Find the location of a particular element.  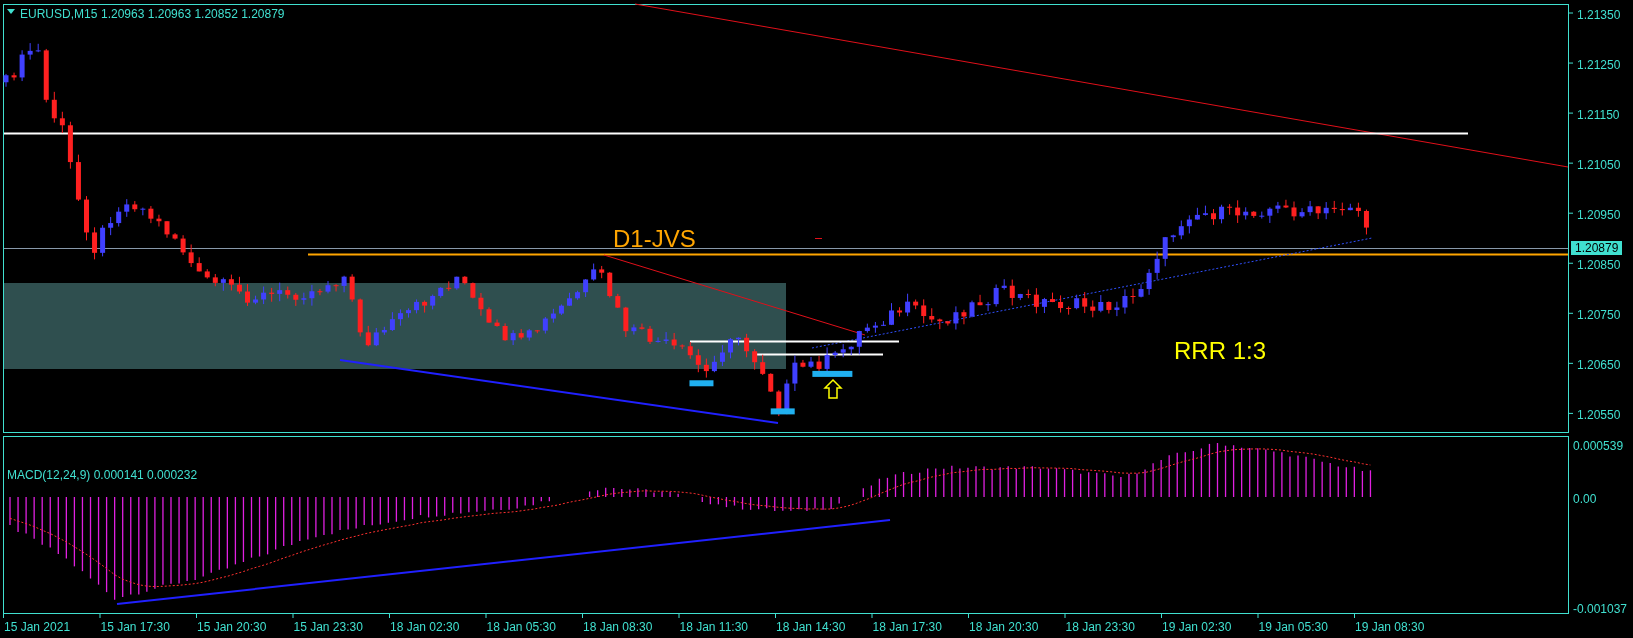

ratio-label: RRR 1:3 is located at coordinates (1220, 351).